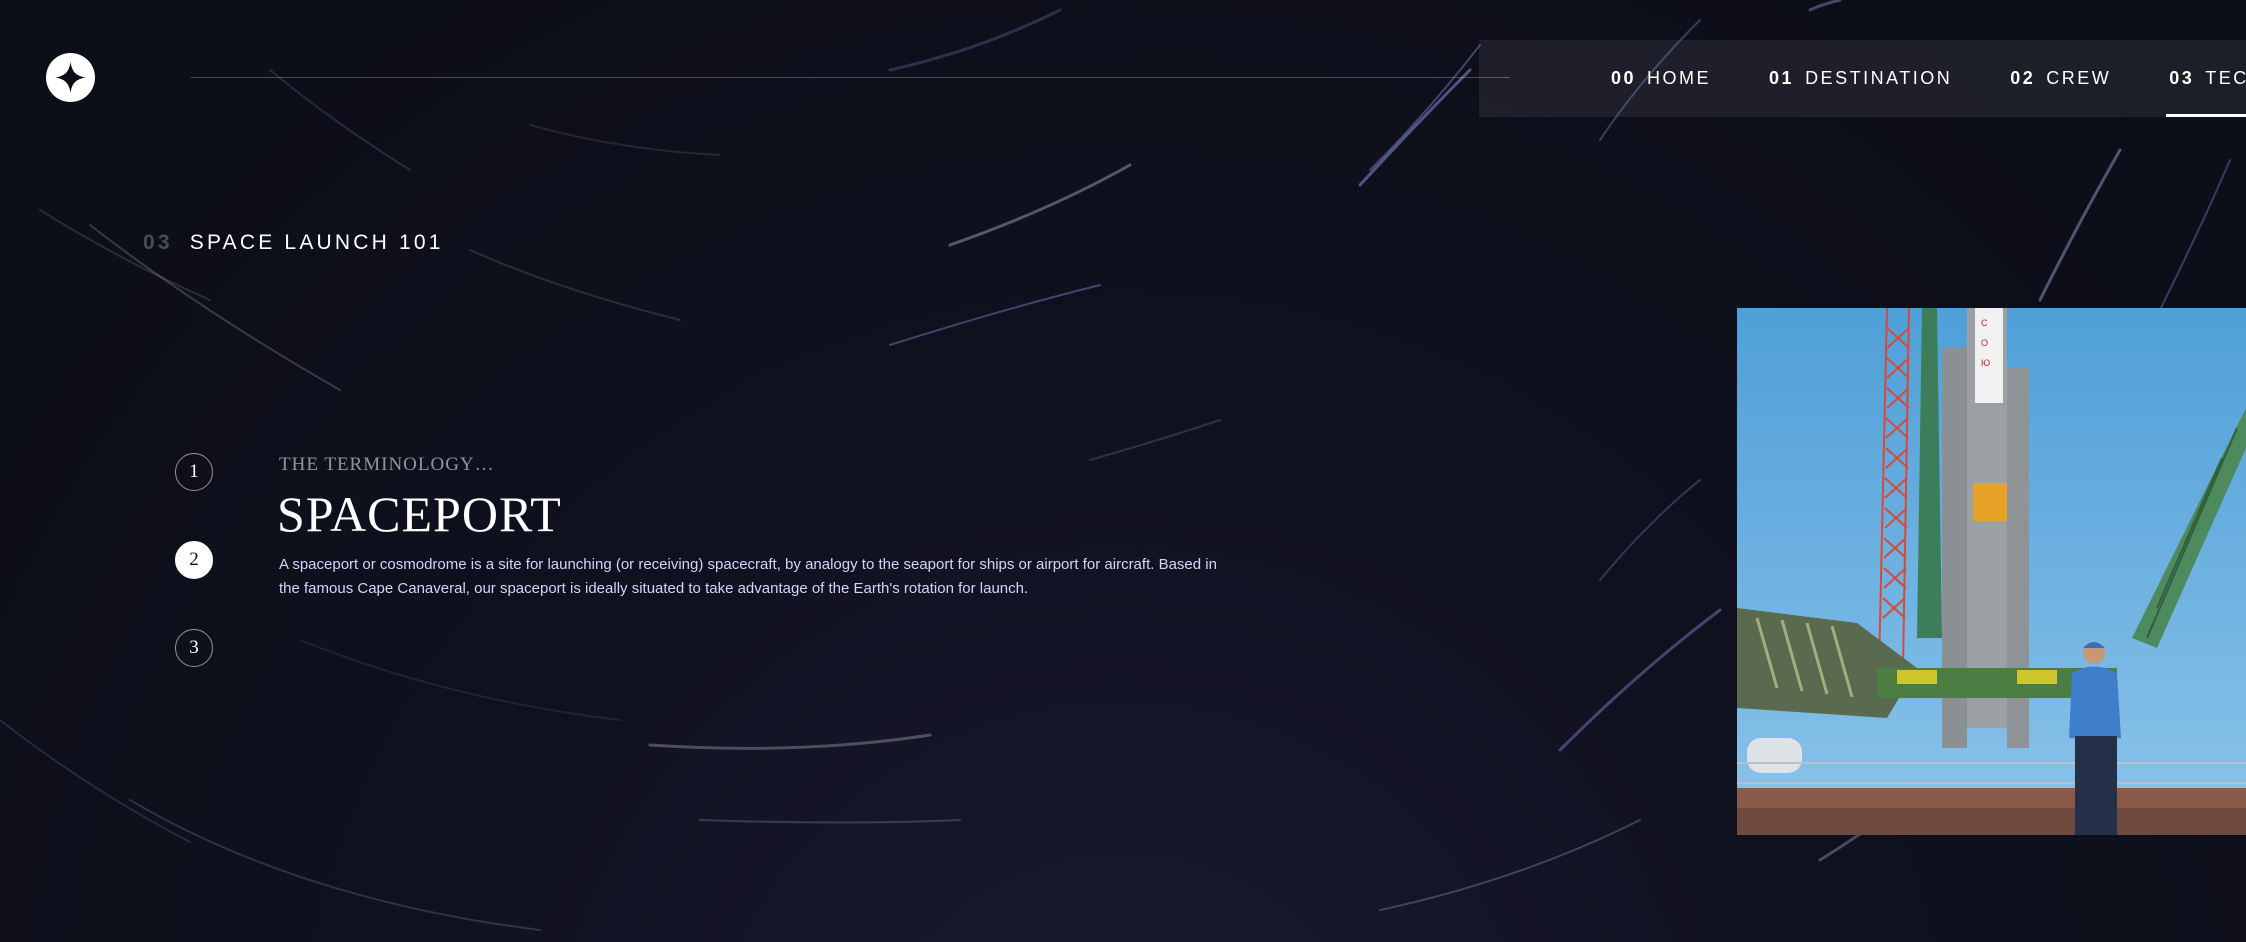  I want to click on nav-item-label: HOME, so click(1679, 78).